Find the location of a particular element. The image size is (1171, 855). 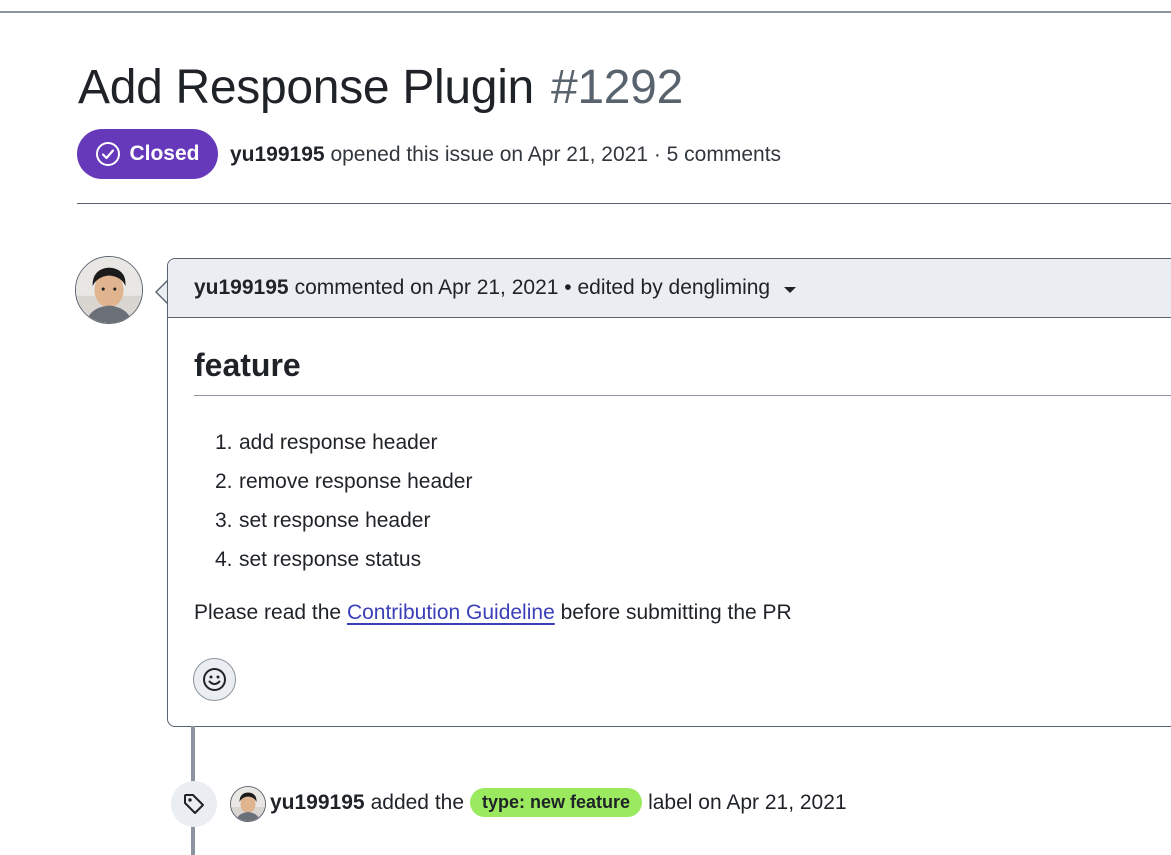

tag-icon is located at coordinates (194, 804).